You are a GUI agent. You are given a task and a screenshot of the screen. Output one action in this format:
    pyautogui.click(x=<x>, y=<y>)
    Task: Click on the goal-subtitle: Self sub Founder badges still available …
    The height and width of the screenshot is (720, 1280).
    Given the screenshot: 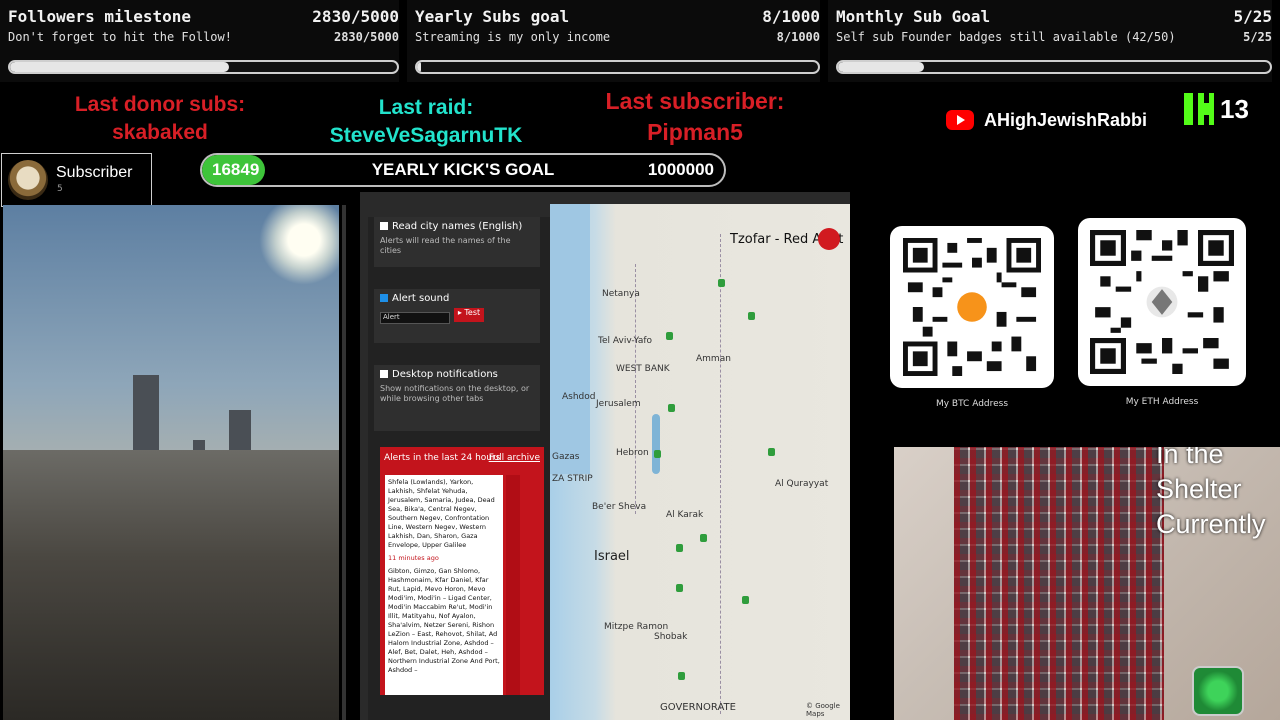 What is the action you would take?
    pyautogui.click(x=1006, y=37)
    